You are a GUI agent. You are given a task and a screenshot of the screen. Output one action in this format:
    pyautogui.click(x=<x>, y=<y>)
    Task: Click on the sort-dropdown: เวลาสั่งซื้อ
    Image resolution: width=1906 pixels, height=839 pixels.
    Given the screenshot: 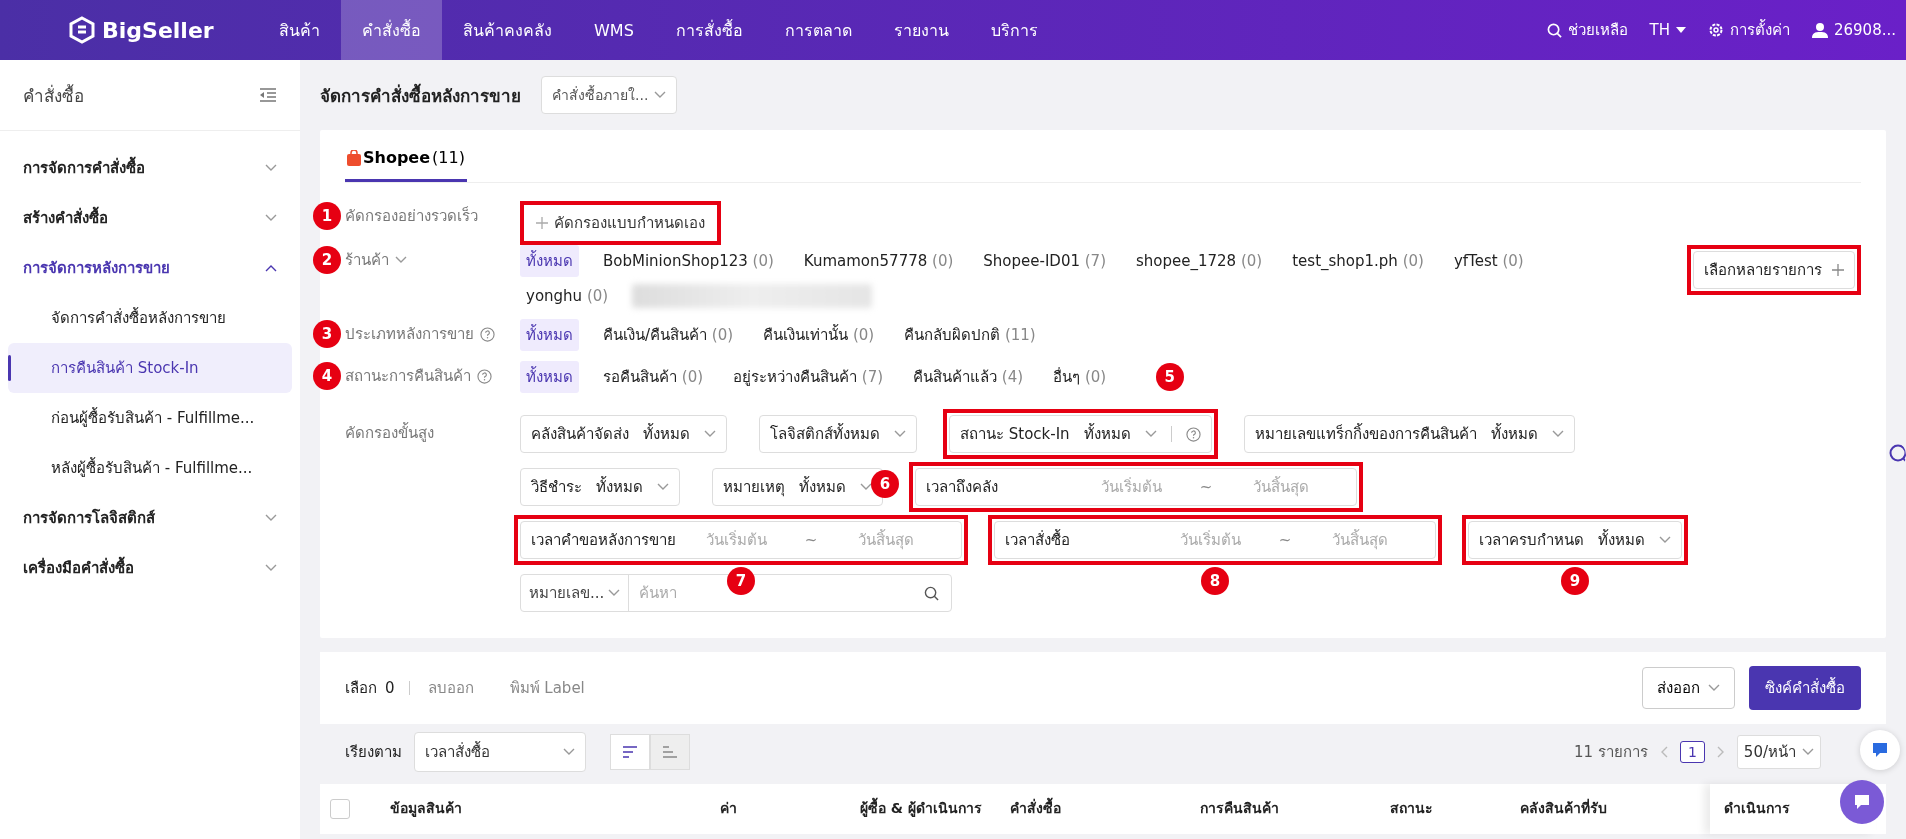 What is the action you would take?
    pyautogui.click(x=500, y=752)
    